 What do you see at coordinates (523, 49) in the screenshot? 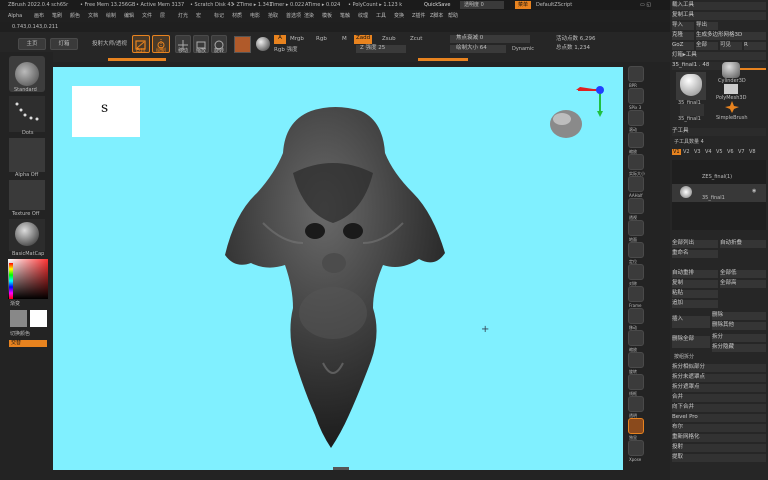
I see `dynamic-toggle: Dynamic` at bounding box center [523, 49].